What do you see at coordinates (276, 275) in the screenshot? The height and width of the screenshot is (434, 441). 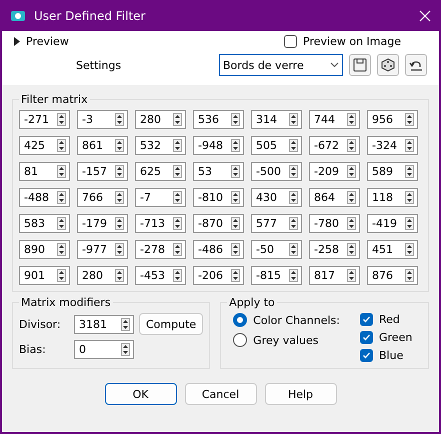 I see `matrix-field: -815` at bounding box center [276, 275].